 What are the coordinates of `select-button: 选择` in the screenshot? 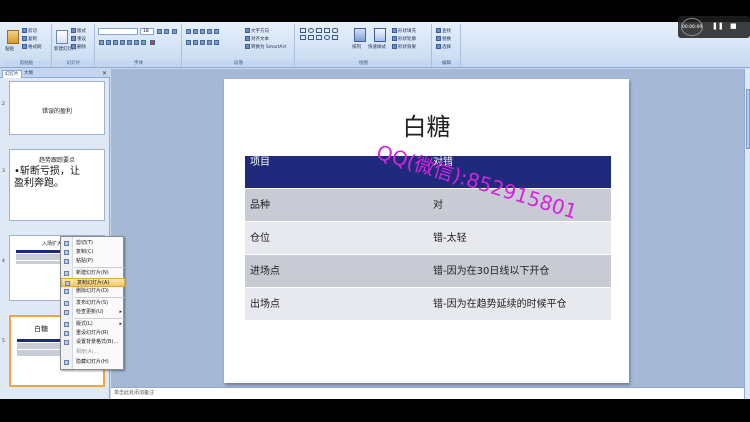 It's located at (443, 47).